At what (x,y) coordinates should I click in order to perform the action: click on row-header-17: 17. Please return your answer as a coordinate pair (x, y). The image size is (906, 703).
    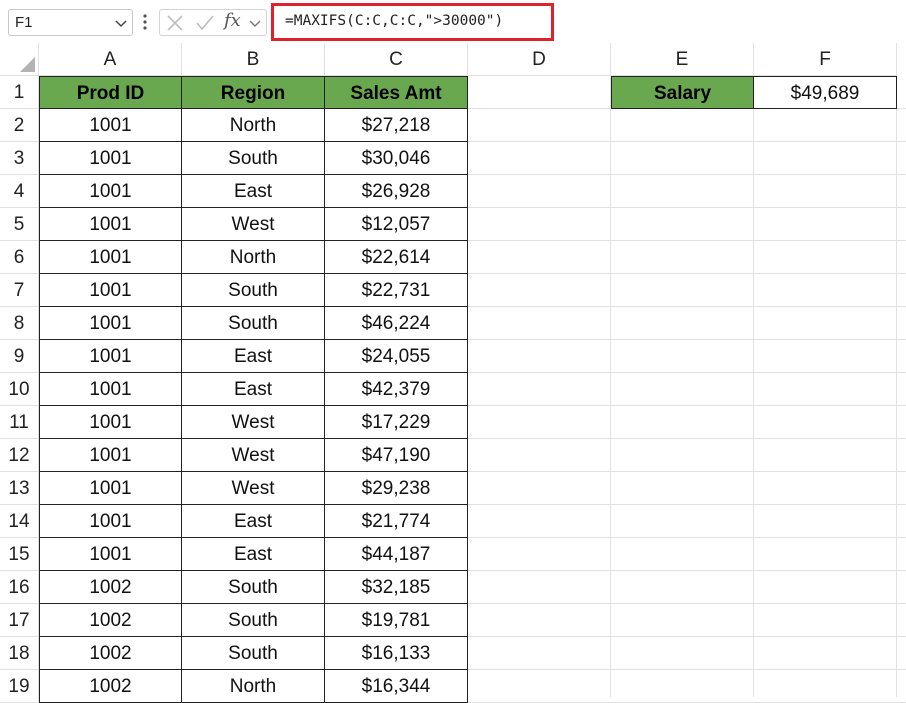
    Looking at the image, I should click on (19, 620).